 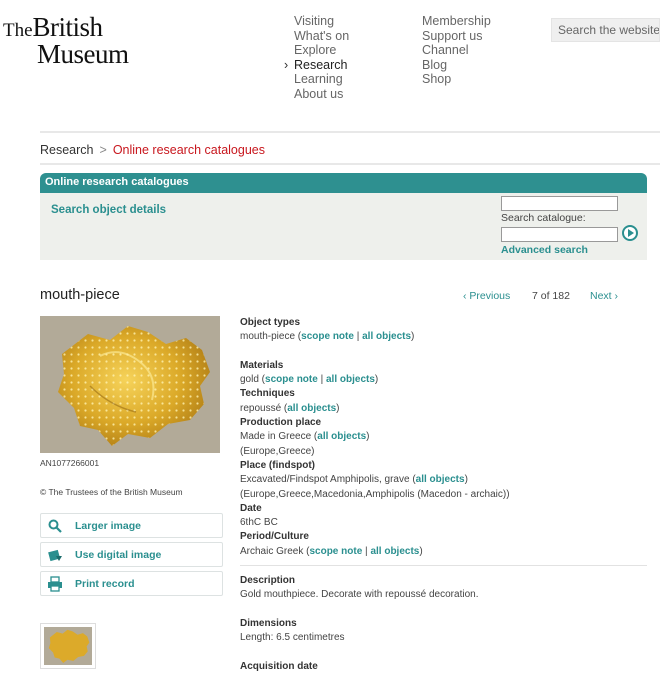 I want to click on object-types-row: mouth-piece (scope note | all objects), so click(x=327, y=337).